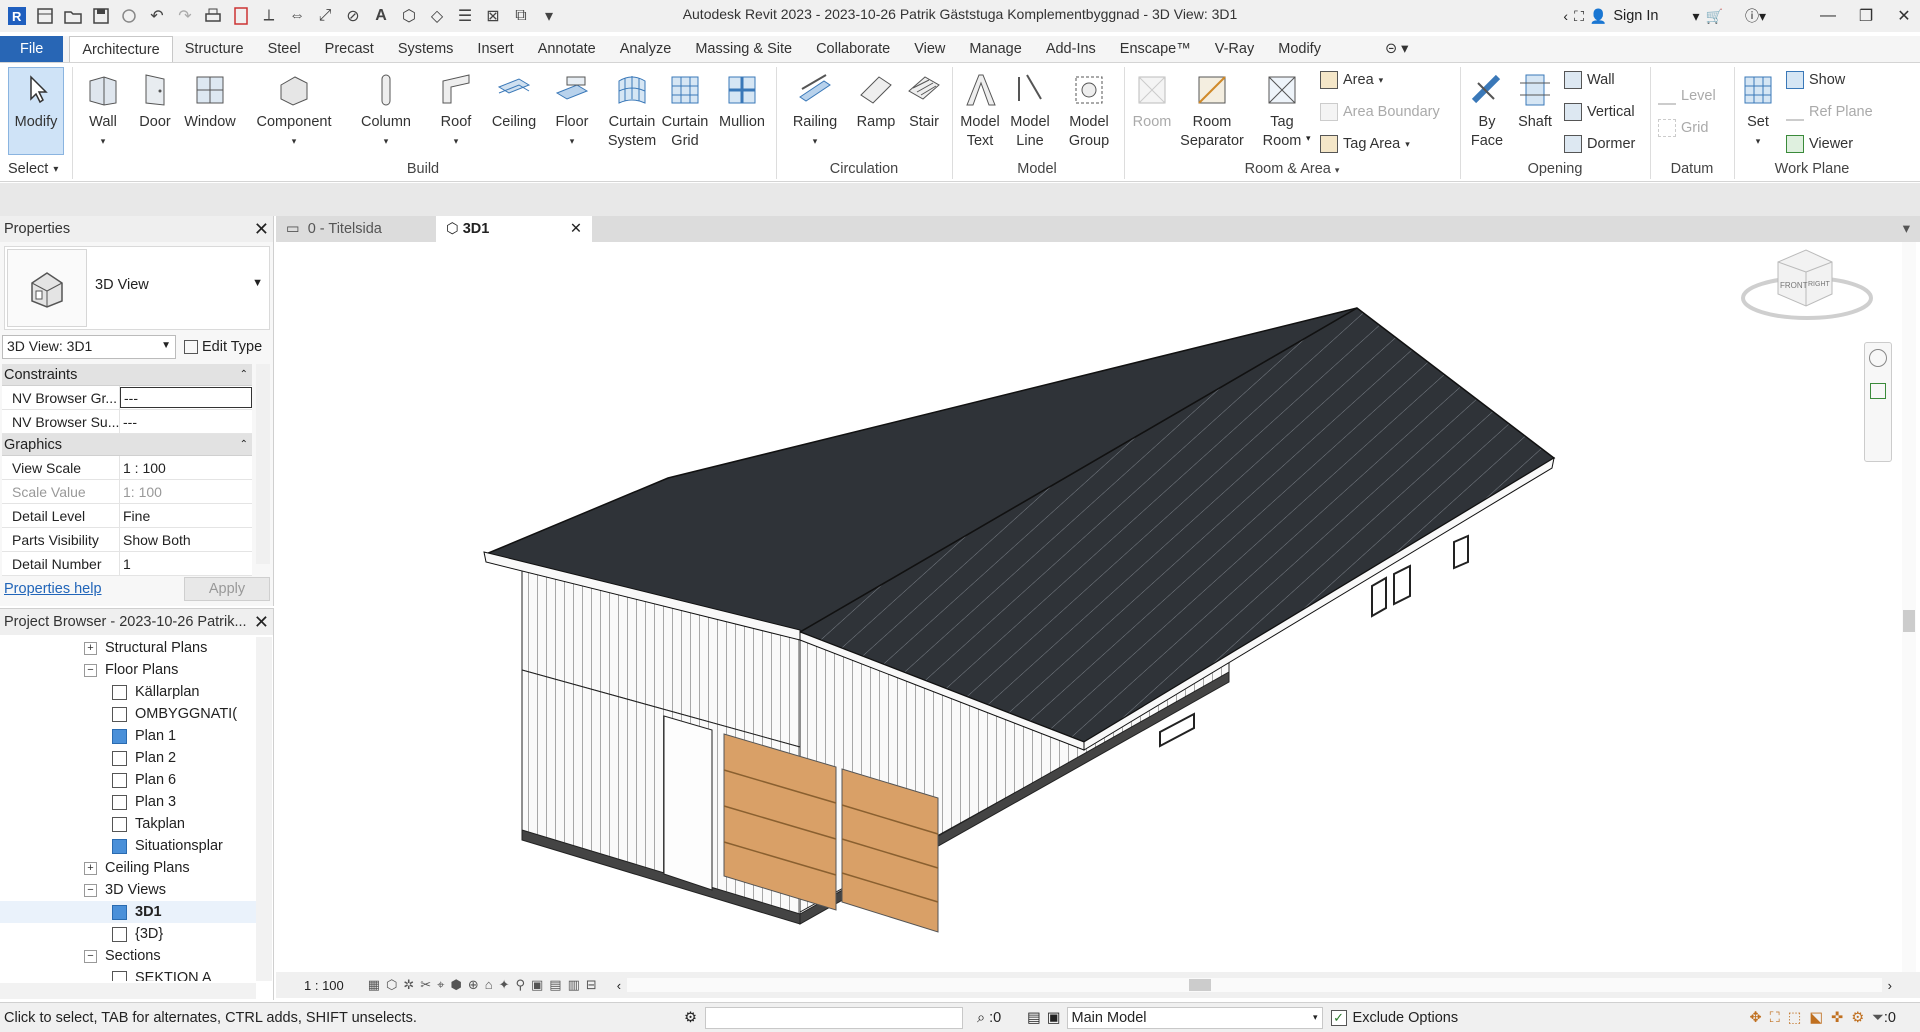 The image size is (1920, 1032). Describe the element at coordinates (1906, 229) in the screenshot. I see `tab-menu-icon: ▾` at that location.